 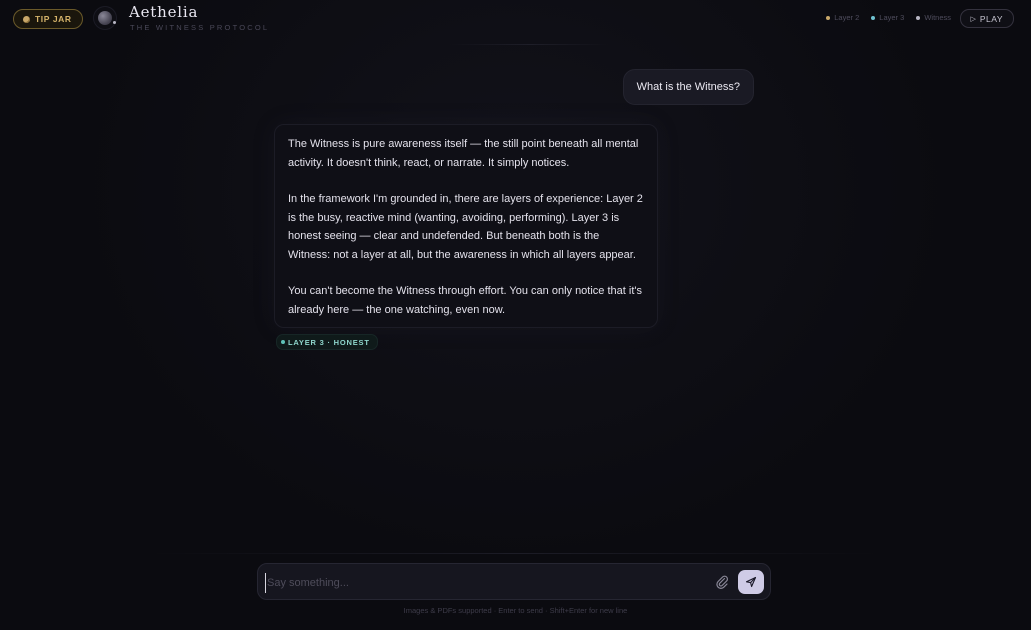 What do you see at coordinates (530, 44) in the screenshot?
I see `header-divider` at bounding box center [530, 44].